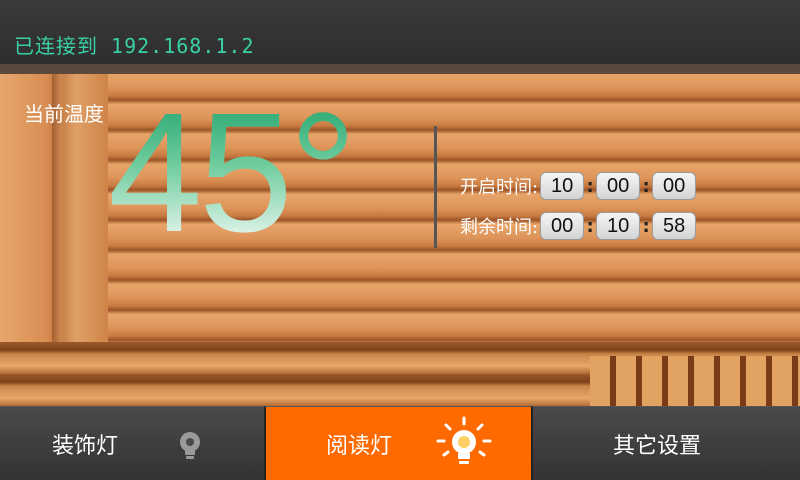  Describe the element at coordinates (435, 187) in the screenshot. I see `divider` at that location.